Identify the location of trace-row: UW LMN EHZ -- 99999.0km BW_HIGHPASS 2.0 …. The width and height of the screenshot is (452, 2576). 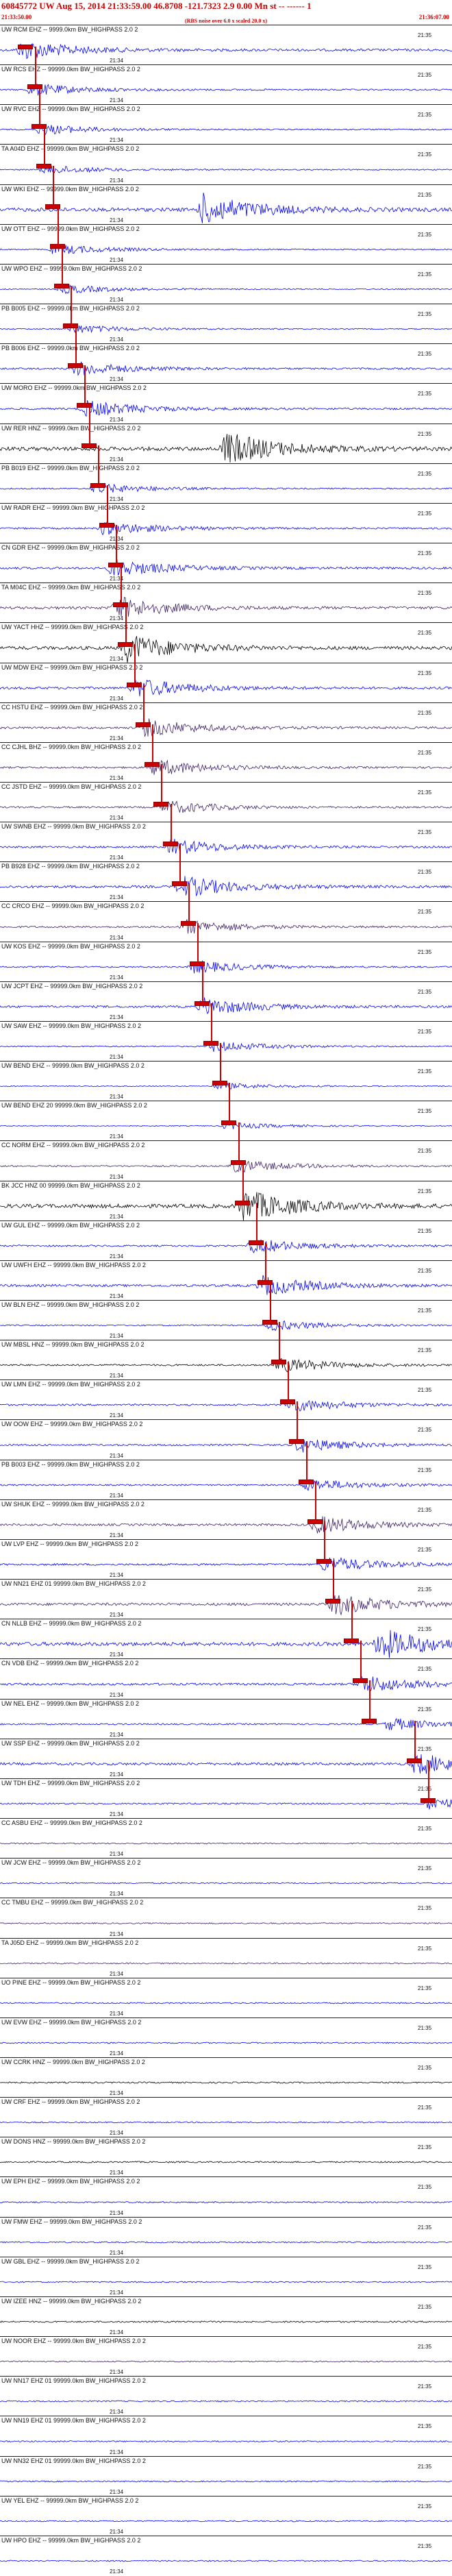
(226, 1399).